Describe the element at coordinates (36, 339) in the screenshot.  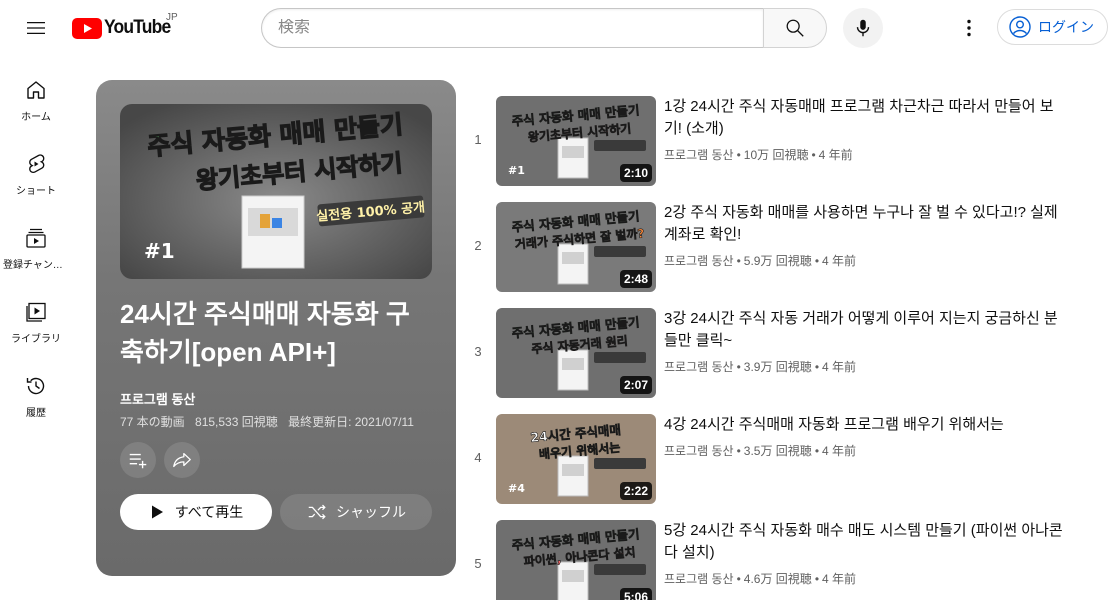
I see `guide-item-label: ライブラリ` at that location.